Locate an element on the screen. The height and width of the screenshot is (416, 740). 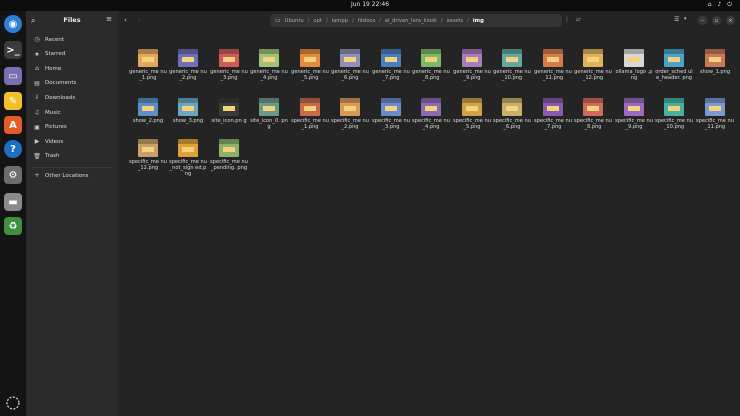
system-tray: ⌂ ♪ ⏻ is located at coordinates (721, 5).